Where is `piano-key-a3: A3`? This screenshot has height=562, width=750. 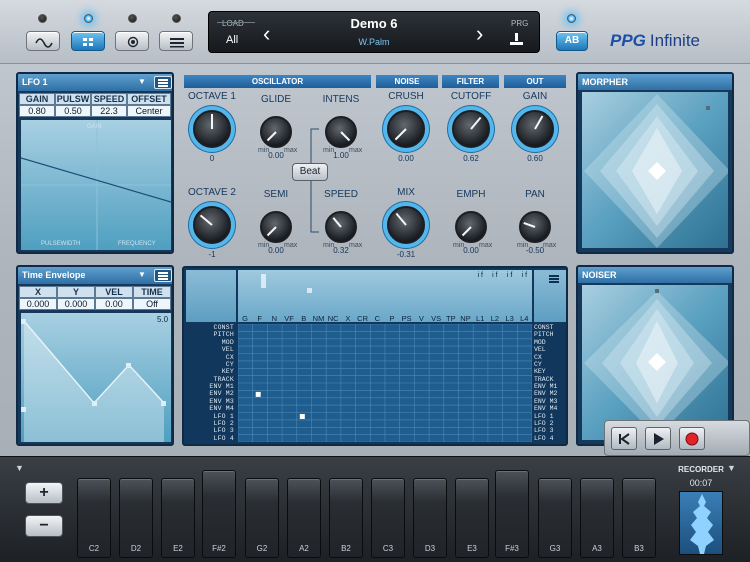 piano-key-a3: A3 is located at coordinates (597, 518).